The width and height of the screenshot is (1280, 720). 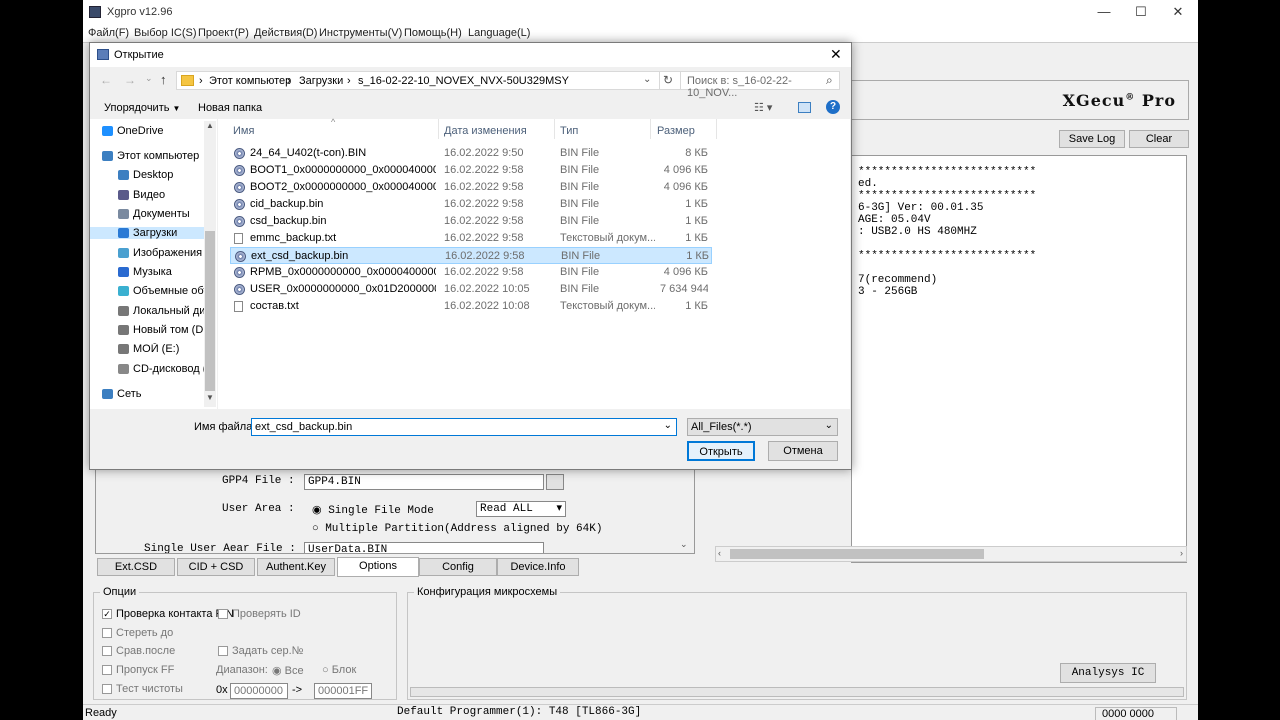 I want to click on filename-input: ext_csd_backup.bin ⌄, so click(x=464, y=427).